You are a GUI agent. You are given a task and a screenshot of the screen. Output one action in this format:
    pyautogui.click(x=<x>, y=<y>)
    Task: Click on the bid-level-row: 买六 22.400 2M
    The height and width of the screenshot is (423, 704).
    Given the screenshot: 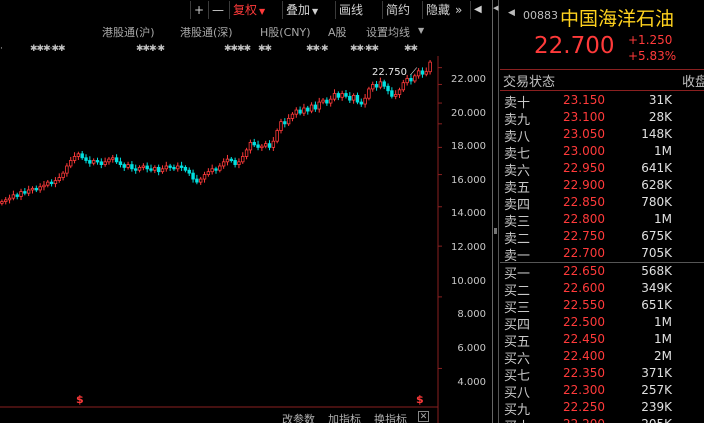 What is the action you would take?
    pyautogui.click(x=602, y=357)
    